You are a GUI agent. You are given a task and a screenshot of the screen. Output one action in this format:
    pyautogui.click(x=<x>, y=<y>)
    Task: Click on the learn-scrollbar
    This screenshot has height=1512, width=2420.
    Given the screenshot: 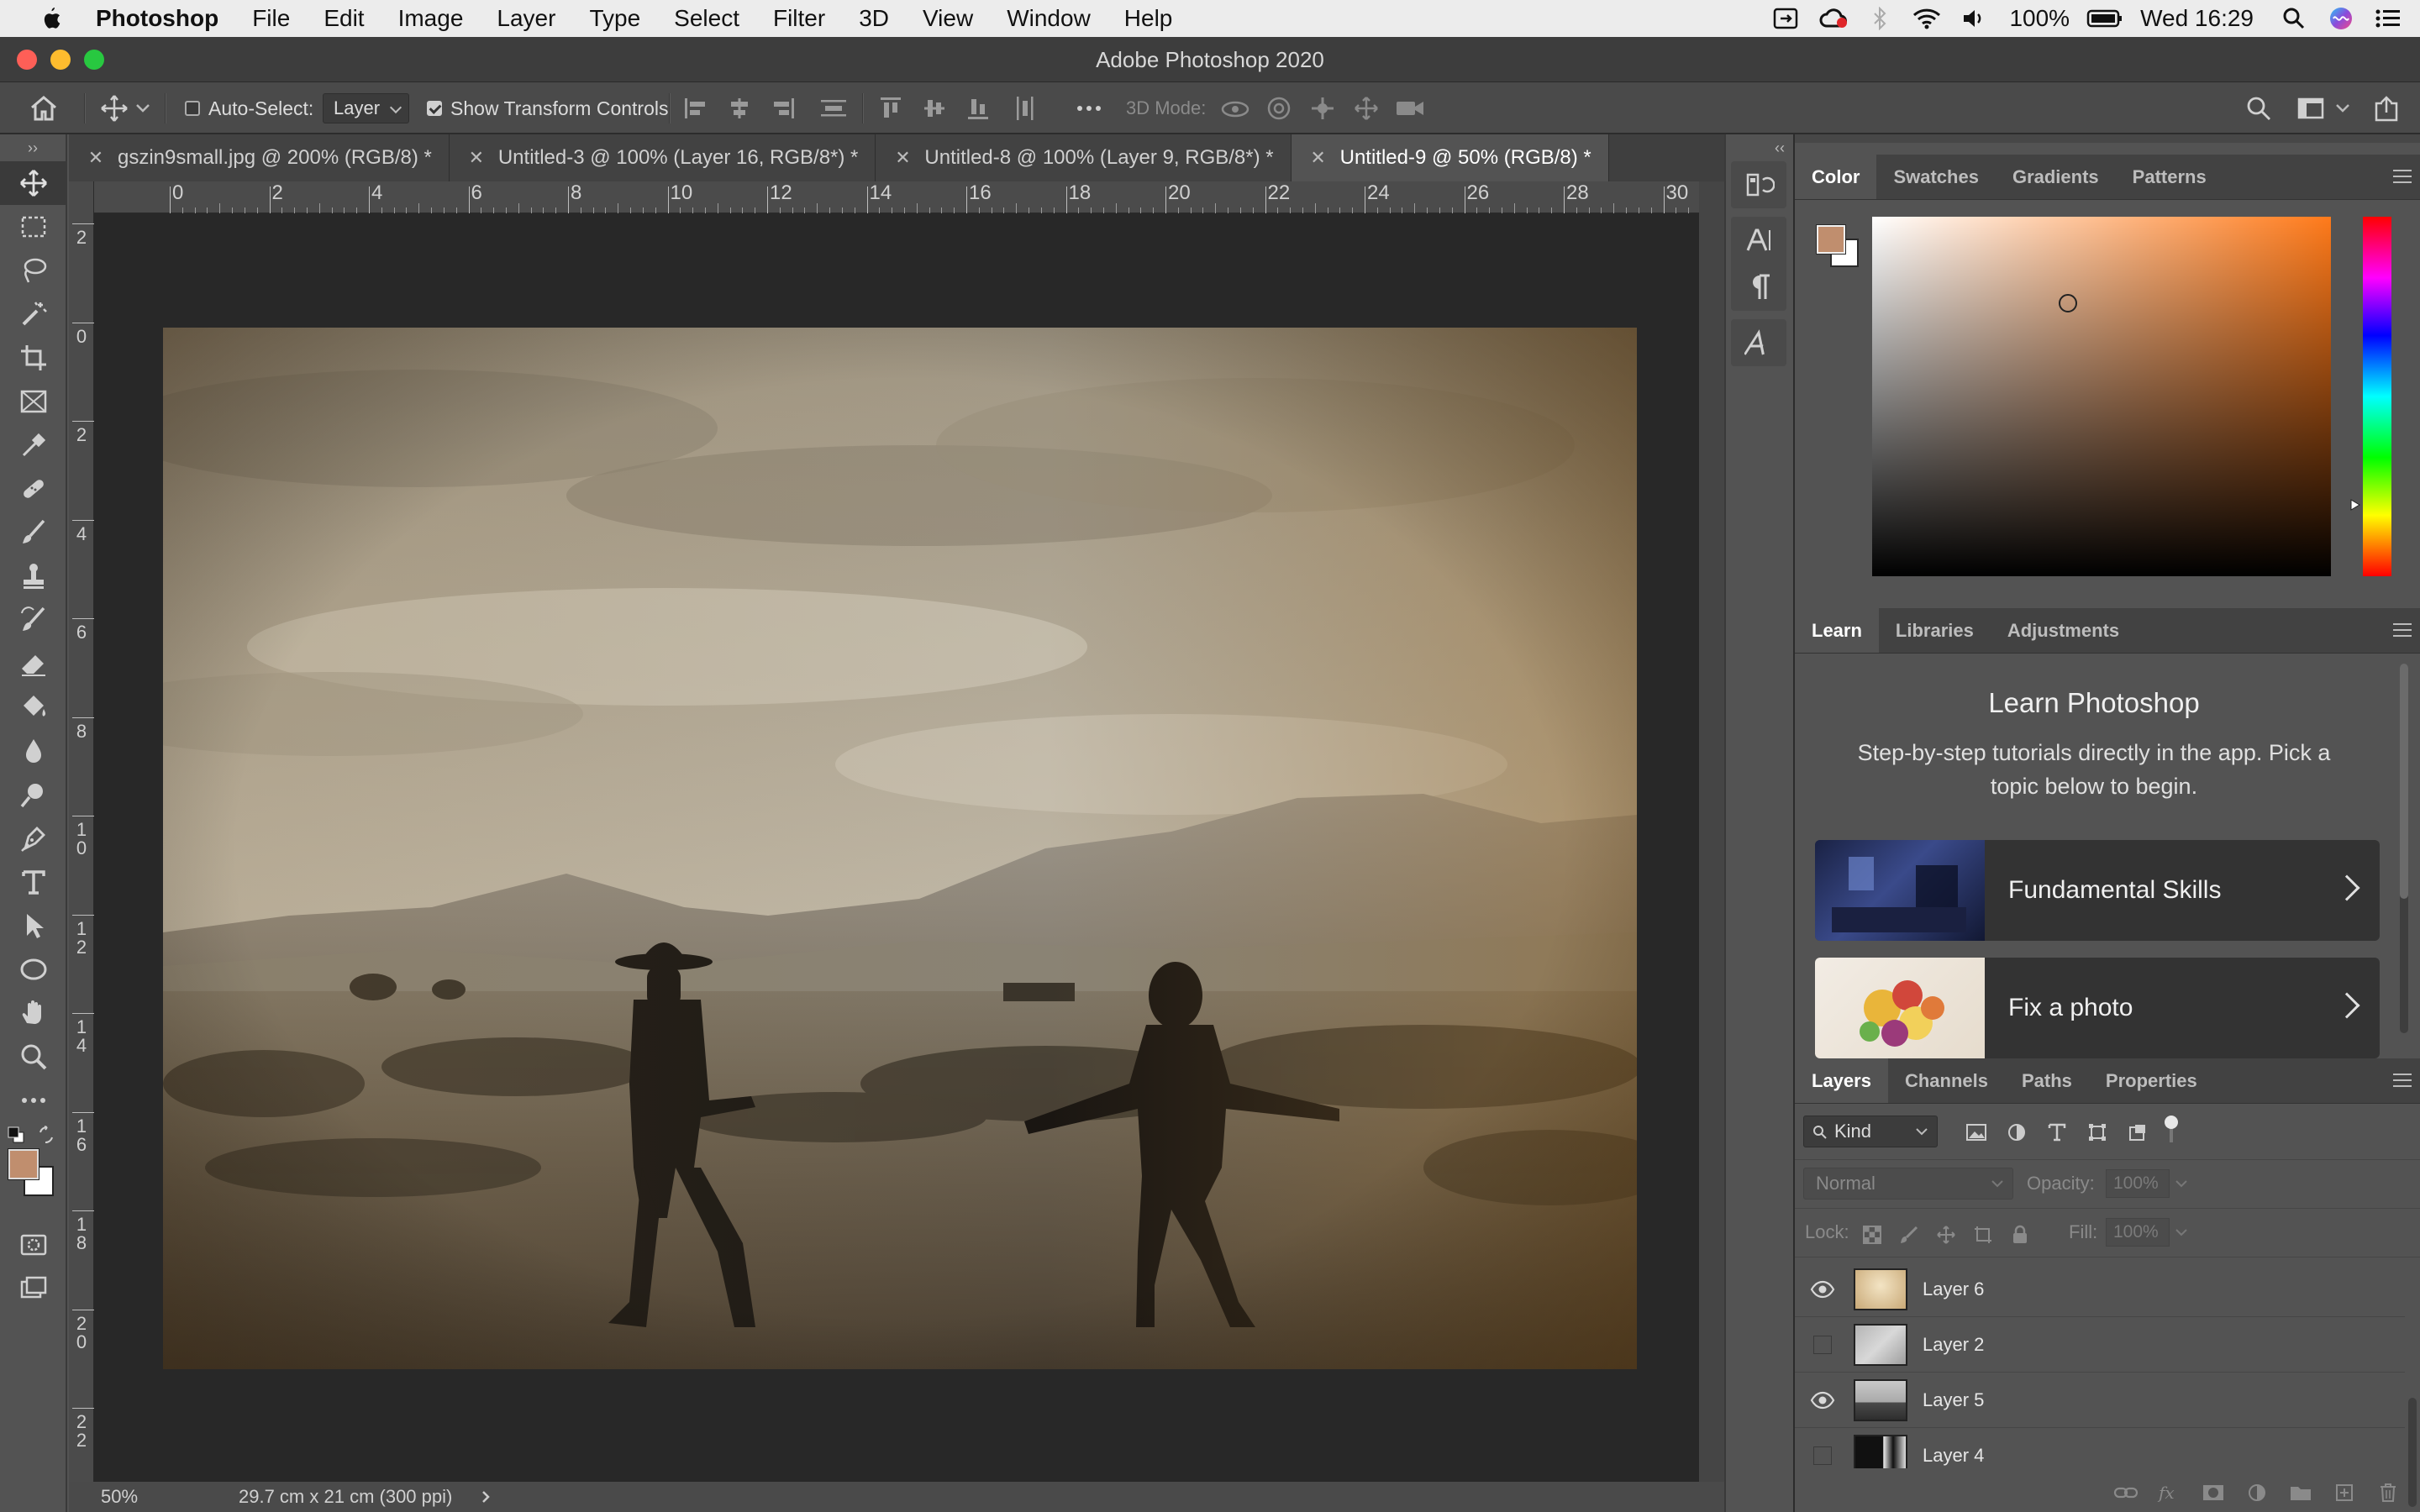 What is the action you would take?
    pyautogui.click(x=2404, y=848)
    